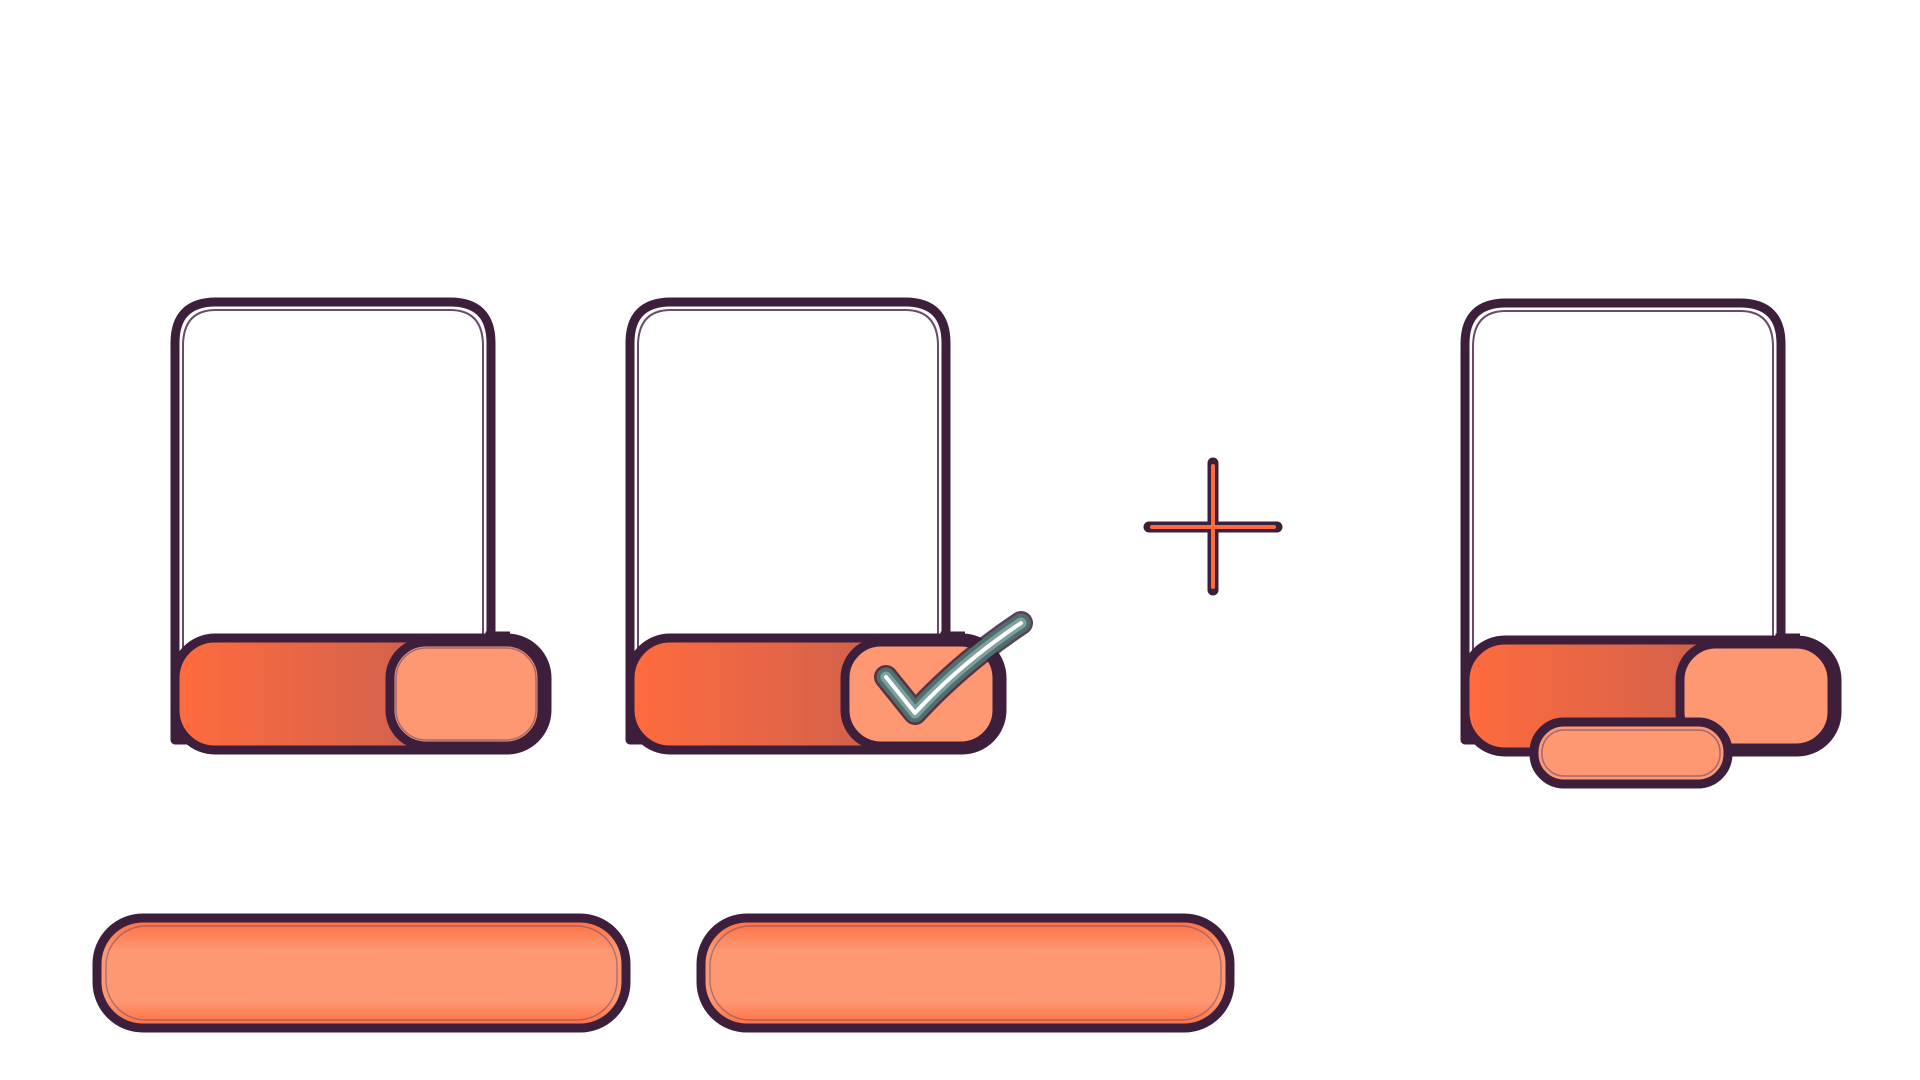  What do you see at coordinates (1213, 526) in the screenshot?
I see `plus-icon` at bounding box center [1213, 526].